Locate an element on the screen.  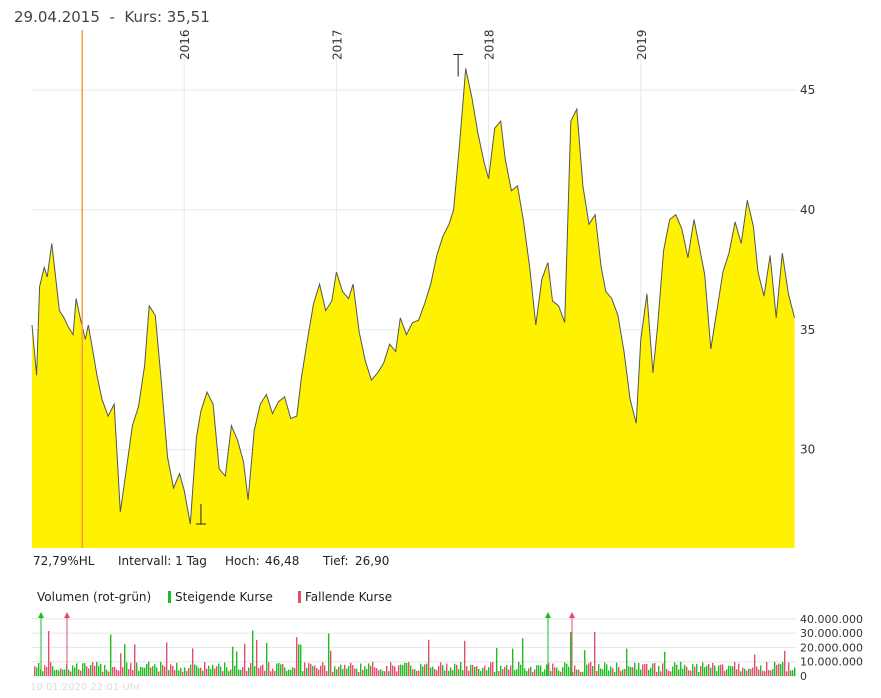
falling-swatch-icon is located at coordinates (299, 597).